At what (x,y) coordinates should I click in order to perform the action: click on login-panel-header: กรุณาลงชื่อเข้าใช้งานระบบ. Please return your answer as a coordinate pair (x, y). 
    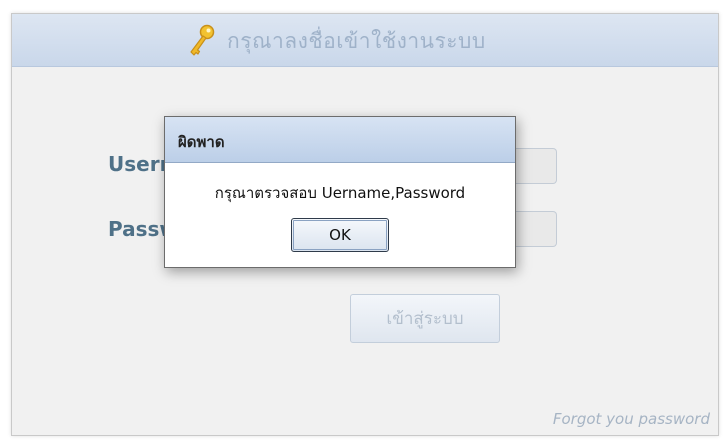
    Looking at the image, I should click on (365, 40).